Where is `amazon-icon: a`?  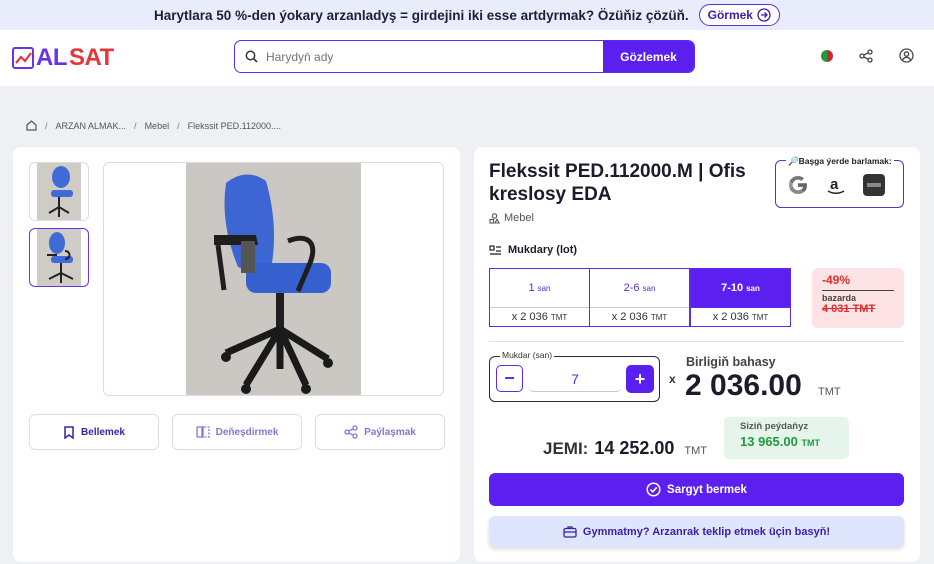 amazon-icon: a is located at coordinates (836, 185).